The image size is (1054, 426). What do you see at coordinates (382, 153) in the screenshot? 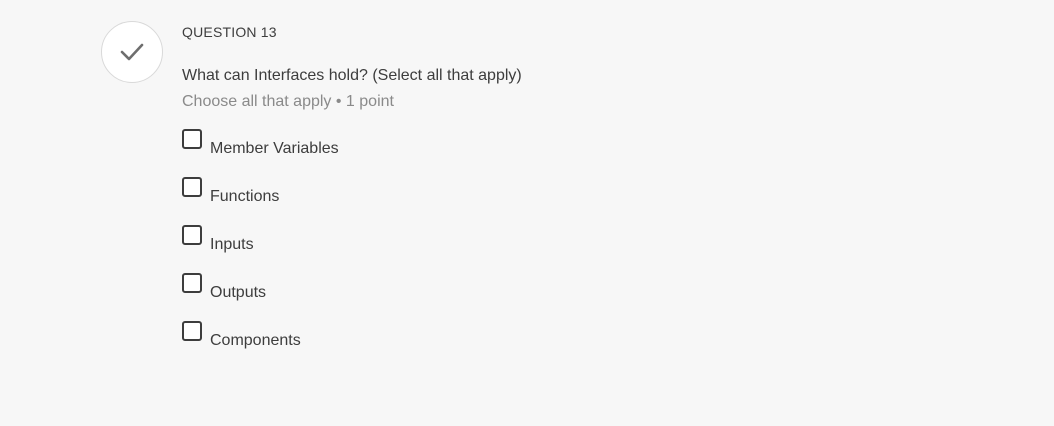
I see `option-member-variables: Member Variables` at bounding box center [382, 153].